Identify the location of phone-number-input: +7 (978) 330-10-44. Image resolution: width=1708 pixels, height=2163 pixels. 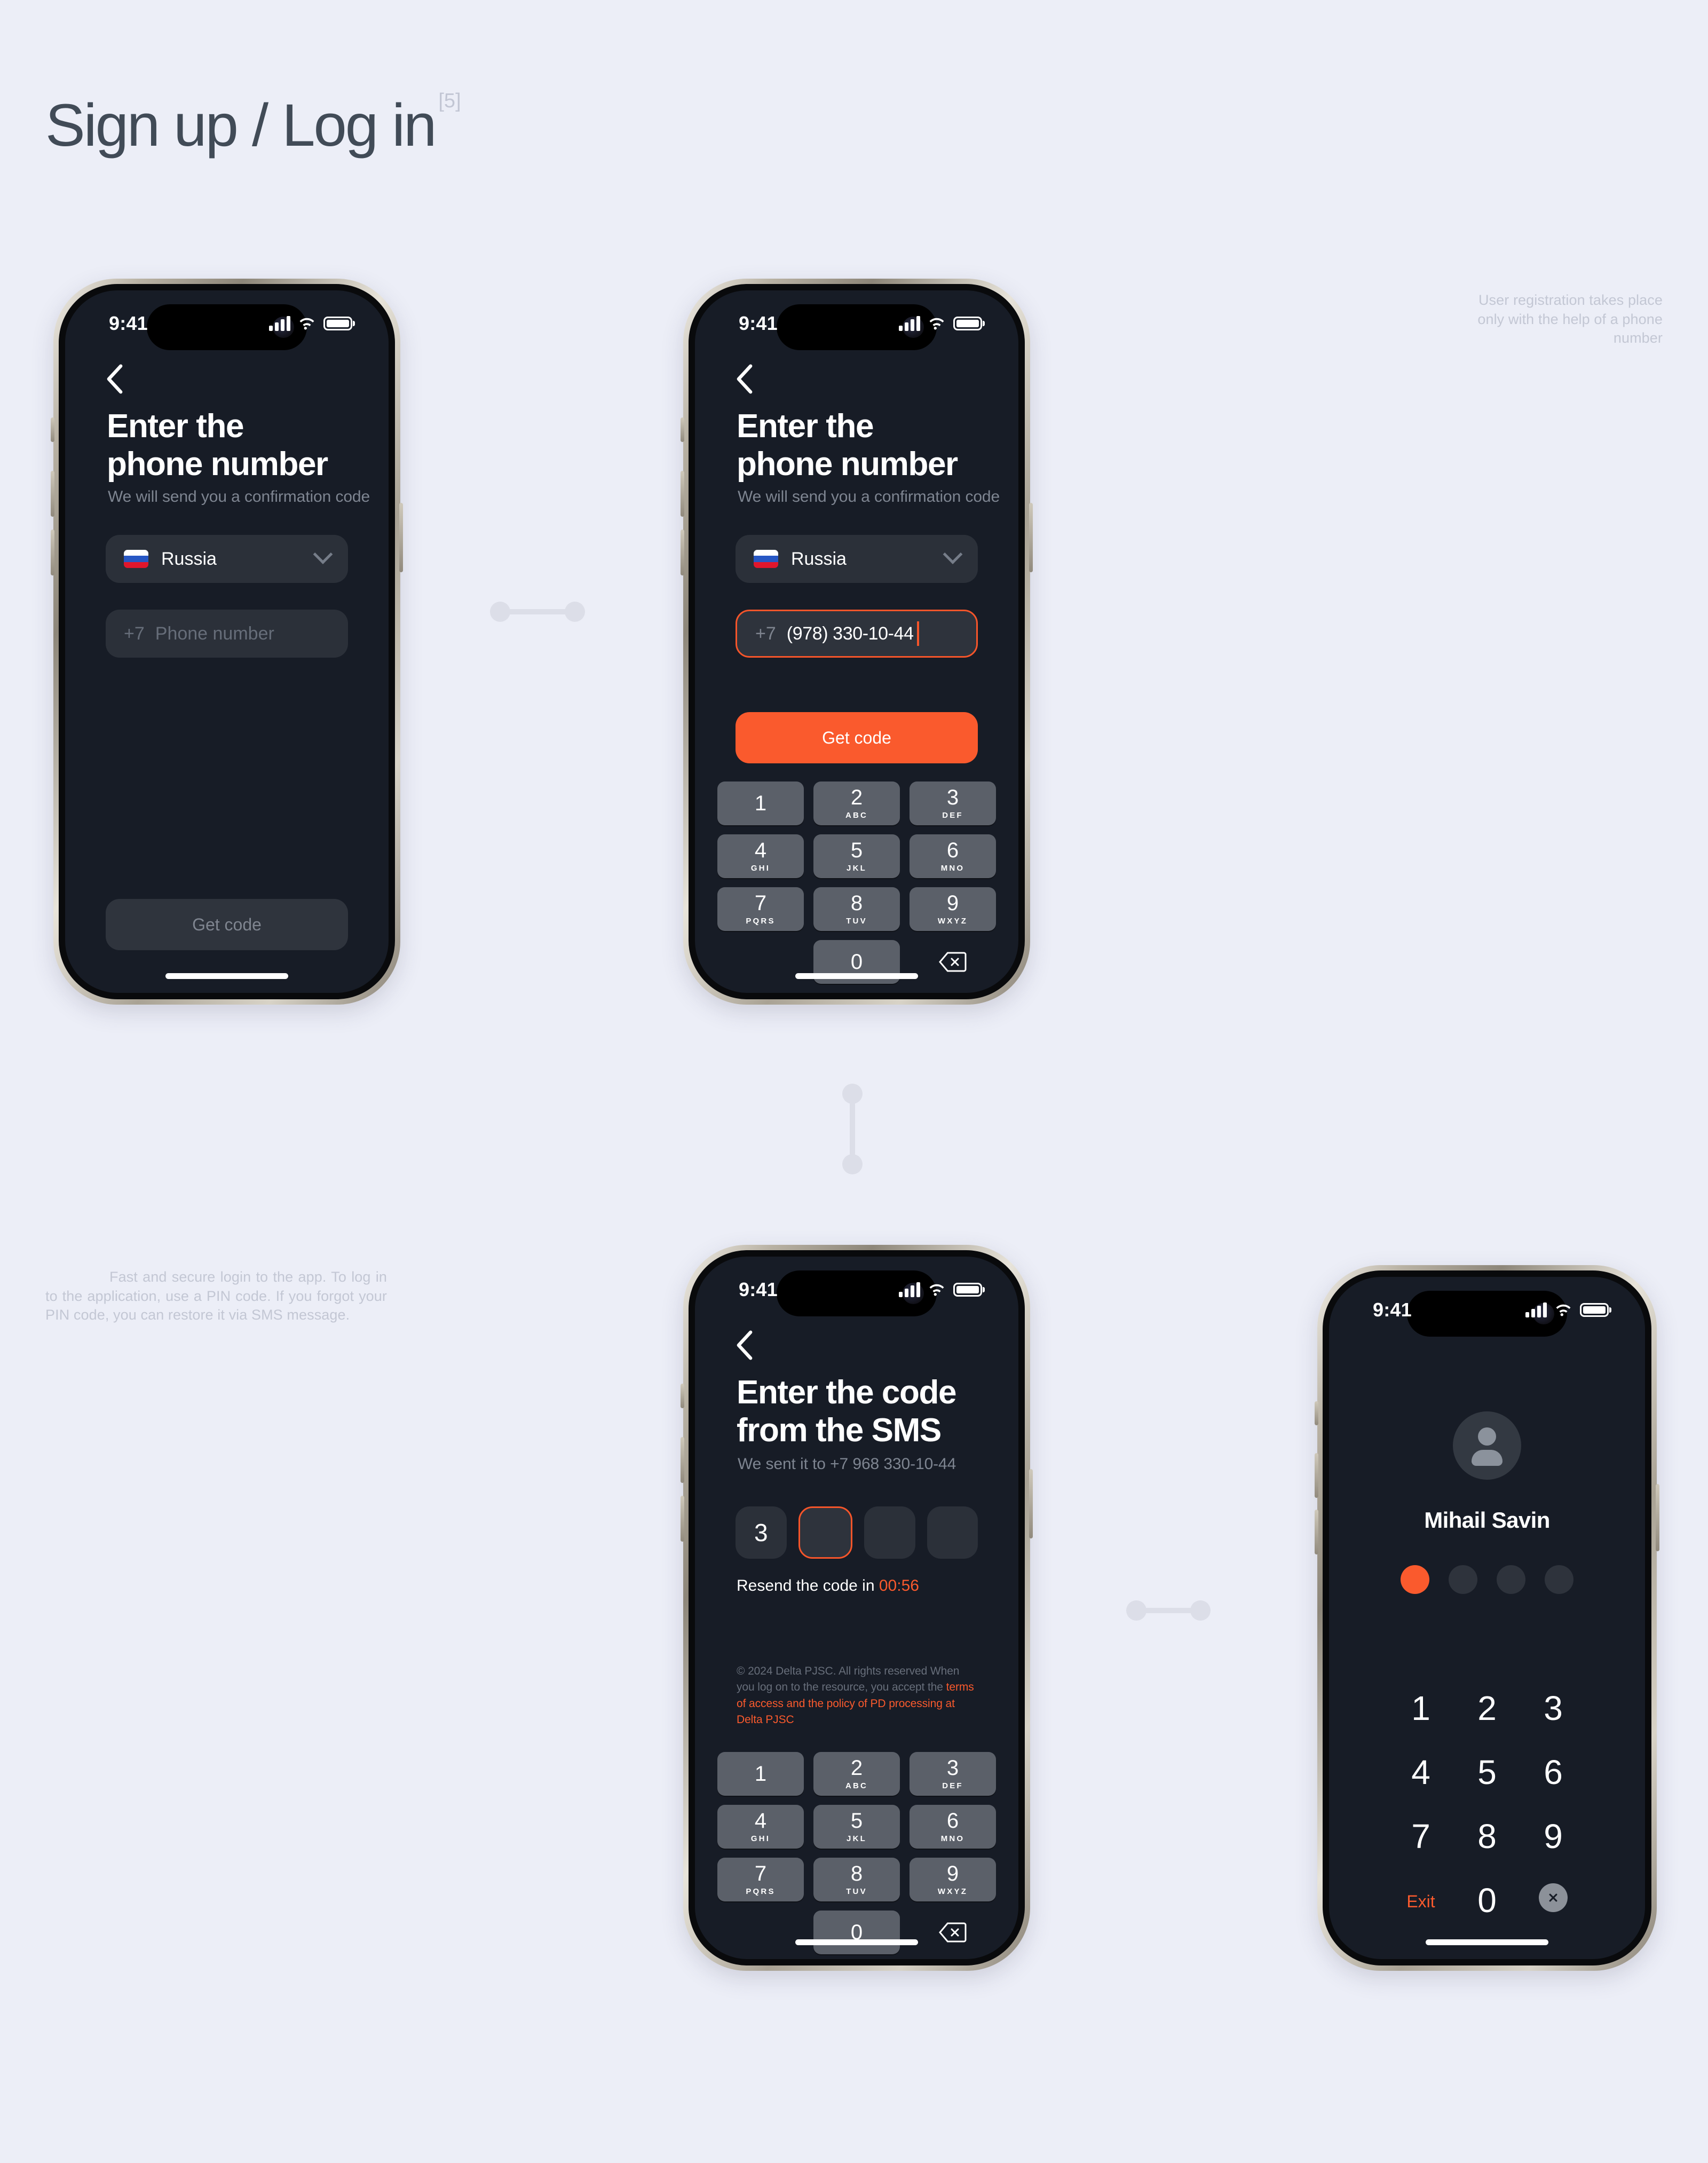
(857, 634).